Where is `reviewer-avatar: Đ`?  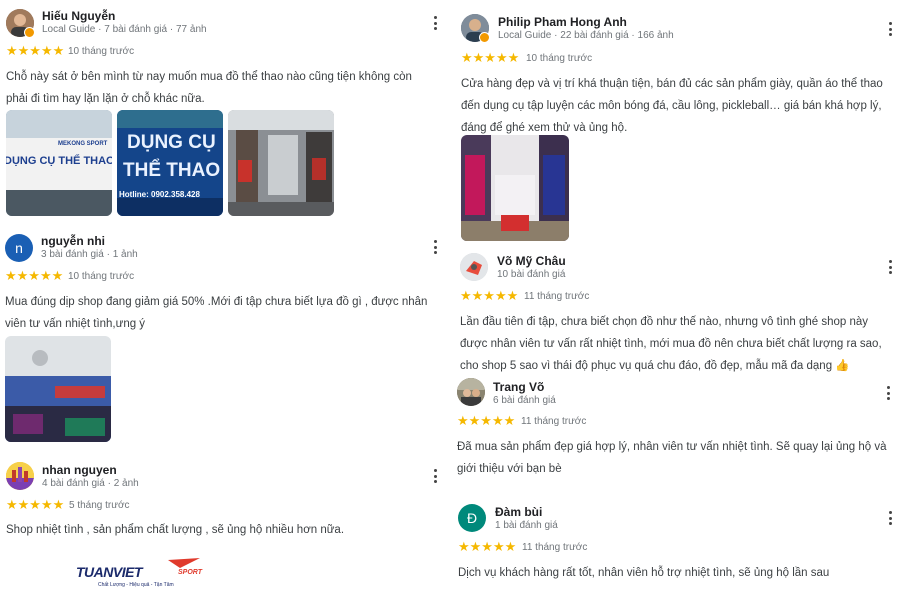 reviewer-avatar: Đ is located at coordinates (472, 518).